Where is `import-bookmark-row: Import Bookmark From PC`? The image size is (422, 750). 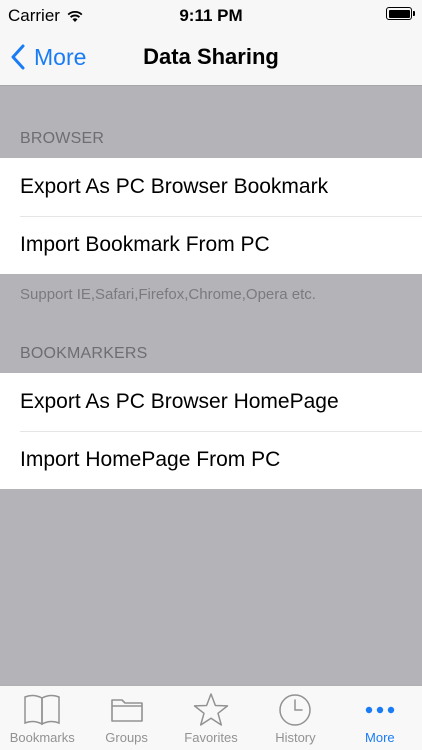
import-bookmark-row: Import Bookmark From PC is located at coordinates (211, 245).